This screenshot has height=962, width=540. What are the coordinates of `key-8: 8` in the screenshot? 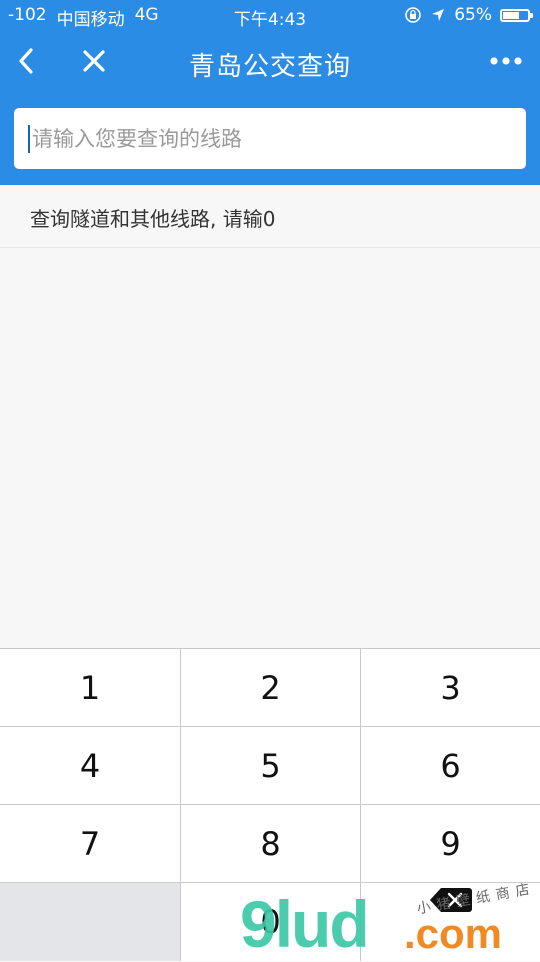 It's located at (271, 844).